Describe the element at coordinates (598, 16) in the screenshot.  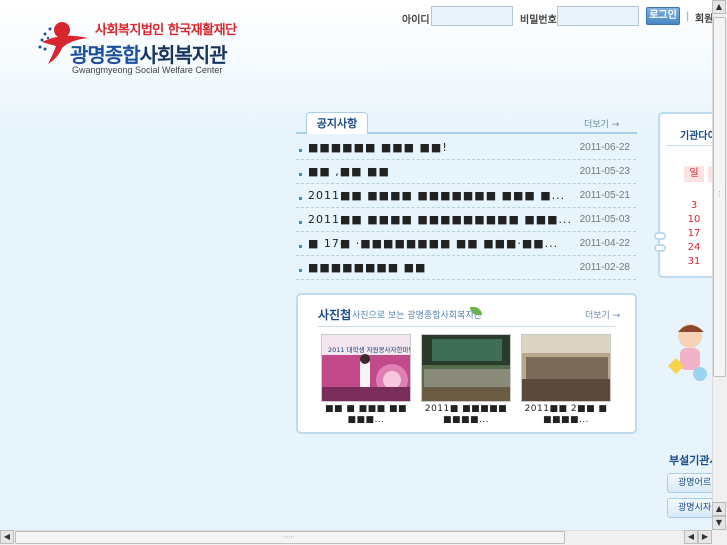
I see `password-input` at that location.